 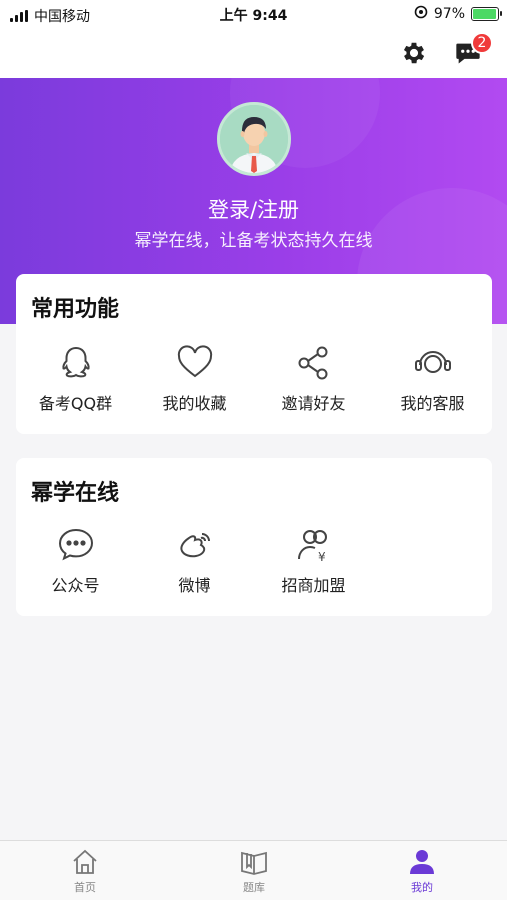 What do you see at coordinates (254, 863) in the screenshot?
I see `book-icon` at bounding box center [254, 863].